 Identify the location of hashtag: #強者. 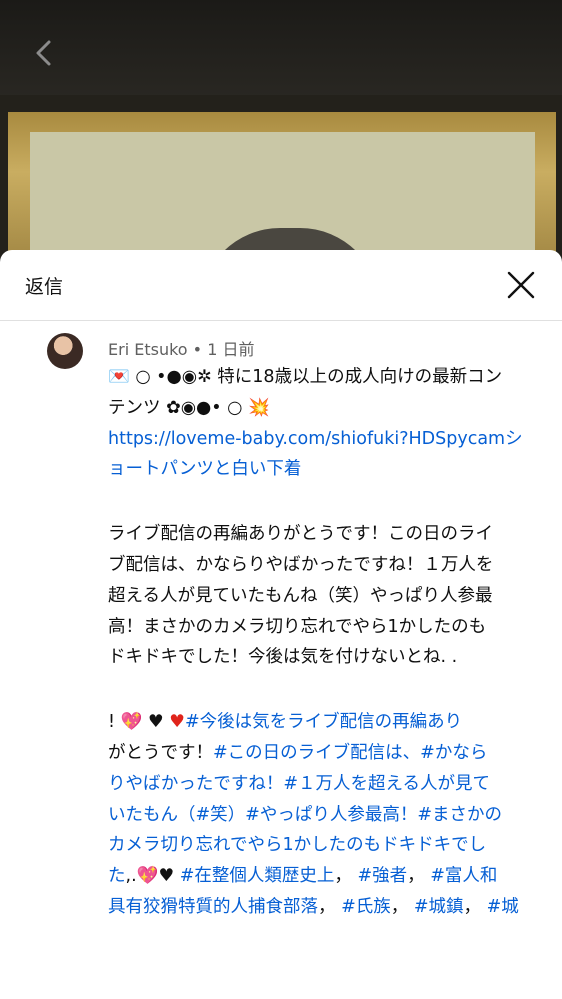
(382, 876).